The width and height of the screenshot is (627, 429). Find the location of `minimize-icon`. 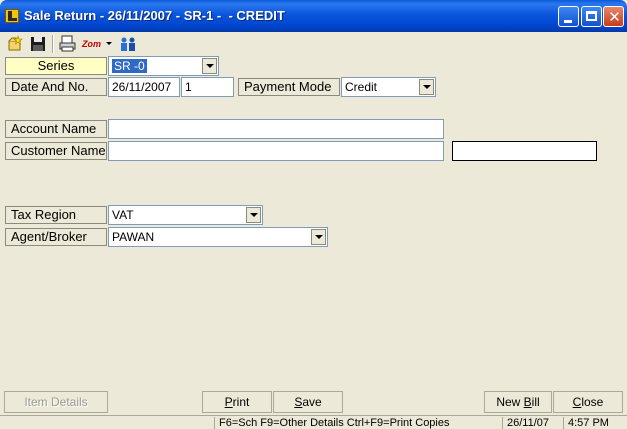

minimize-icon is located at coordinates (568, 21).